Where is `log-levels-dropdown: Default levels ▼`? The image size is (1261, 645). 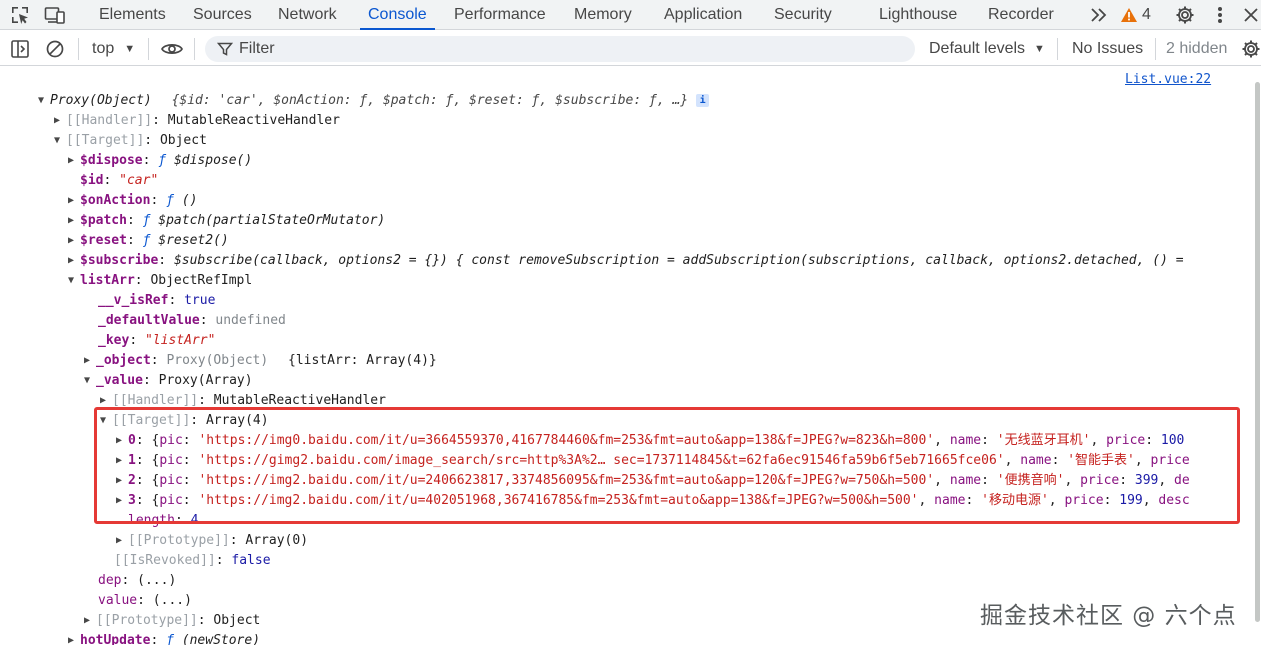
log-levels-dropdown: Default levels ▼ is located at coordinates (987, 49).